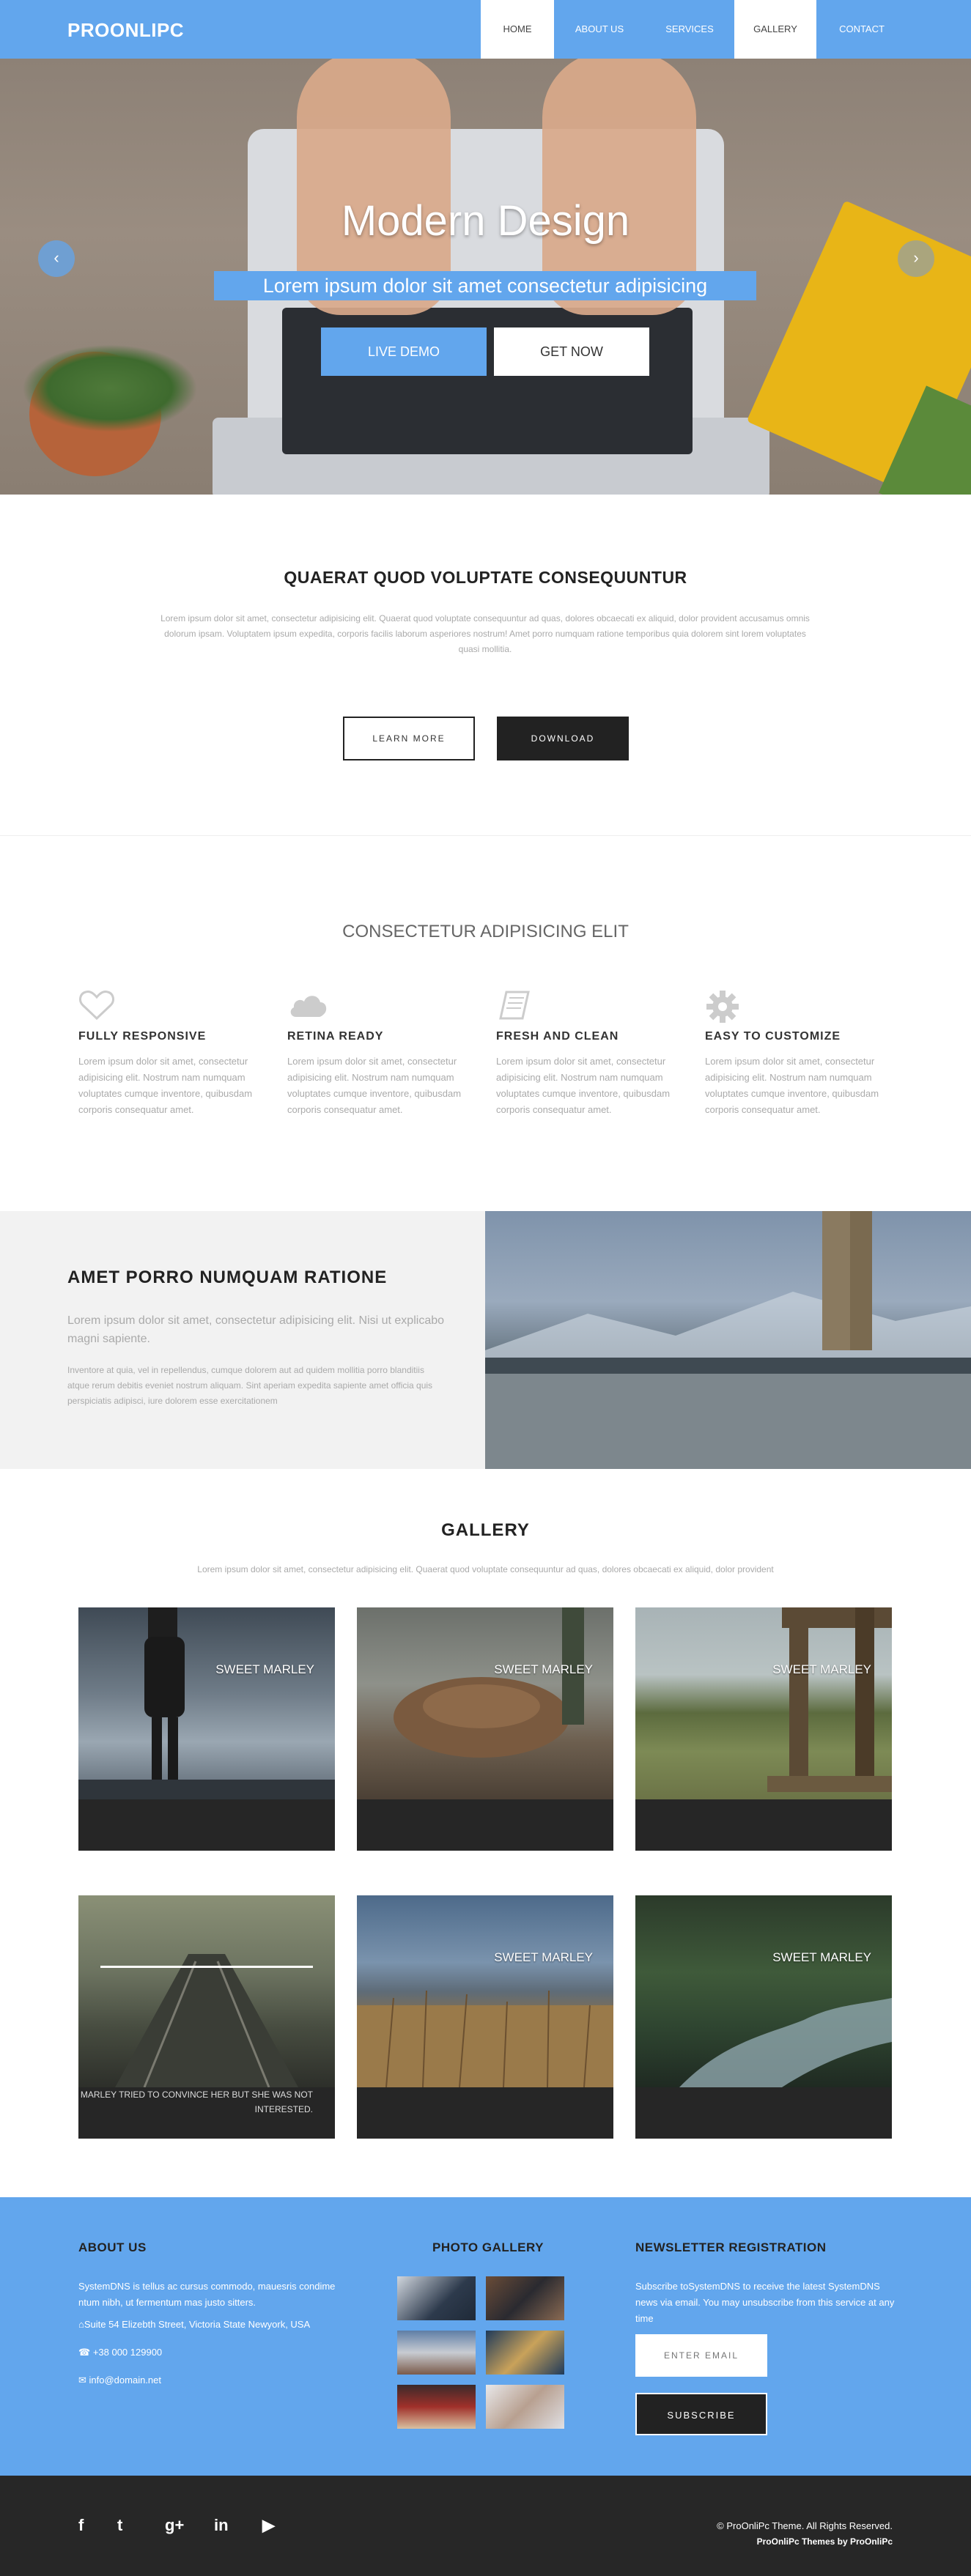 Image resolution: width=971 pixels, height=2576 pixels. What do you see at coordinates (110, 388) in the screenshot?
I see `hero-plant-image` at bounding box center [110, 388].